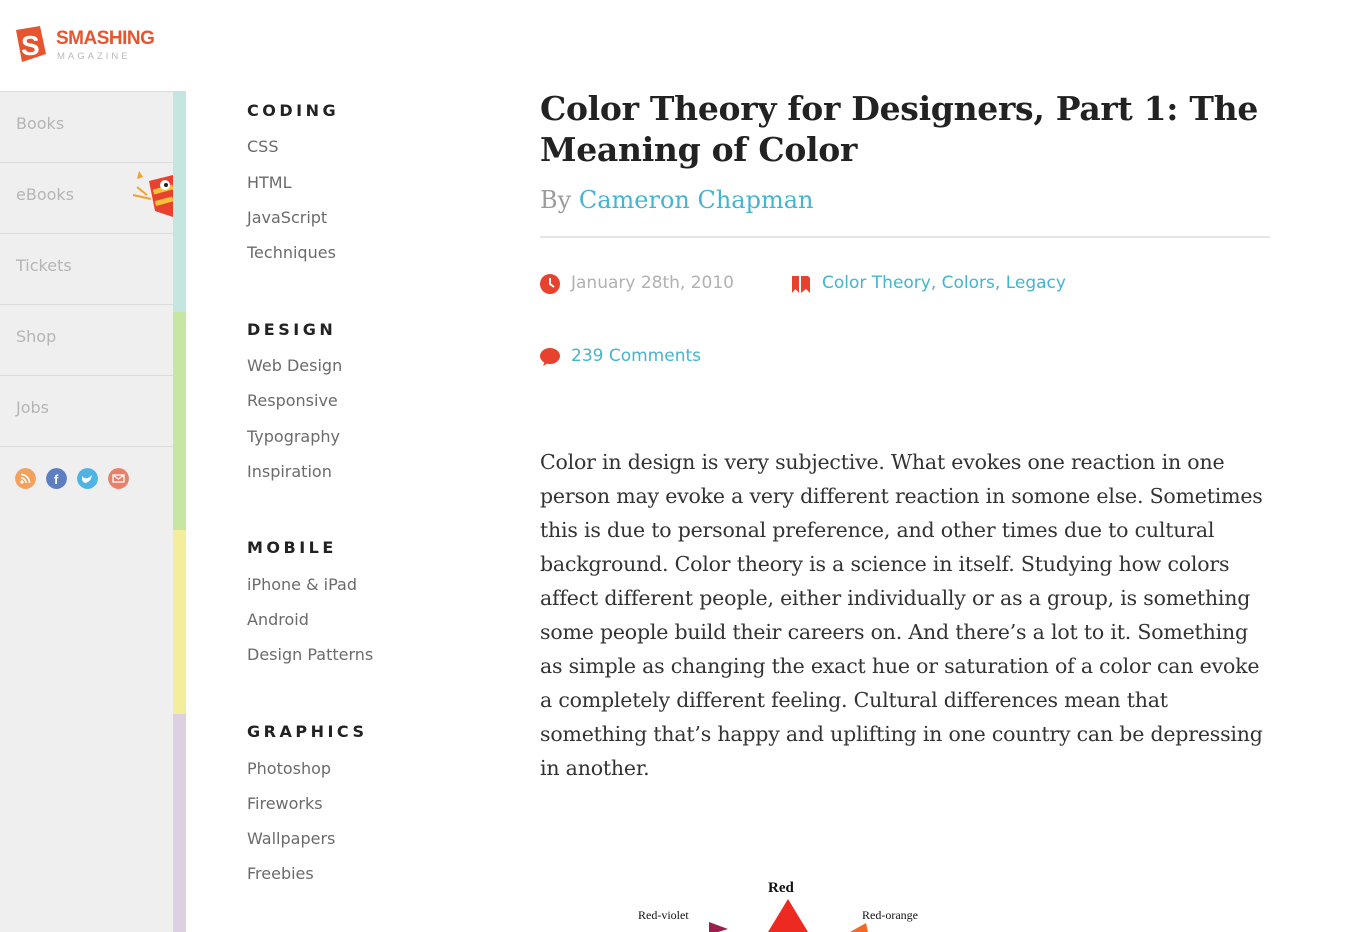 This screenshot has width=1345, height=932. What do you see at coordinates (287, 217) in the screenshot?
I see `category-link-javascript: JavaScript` at bounding box center [287, 217].